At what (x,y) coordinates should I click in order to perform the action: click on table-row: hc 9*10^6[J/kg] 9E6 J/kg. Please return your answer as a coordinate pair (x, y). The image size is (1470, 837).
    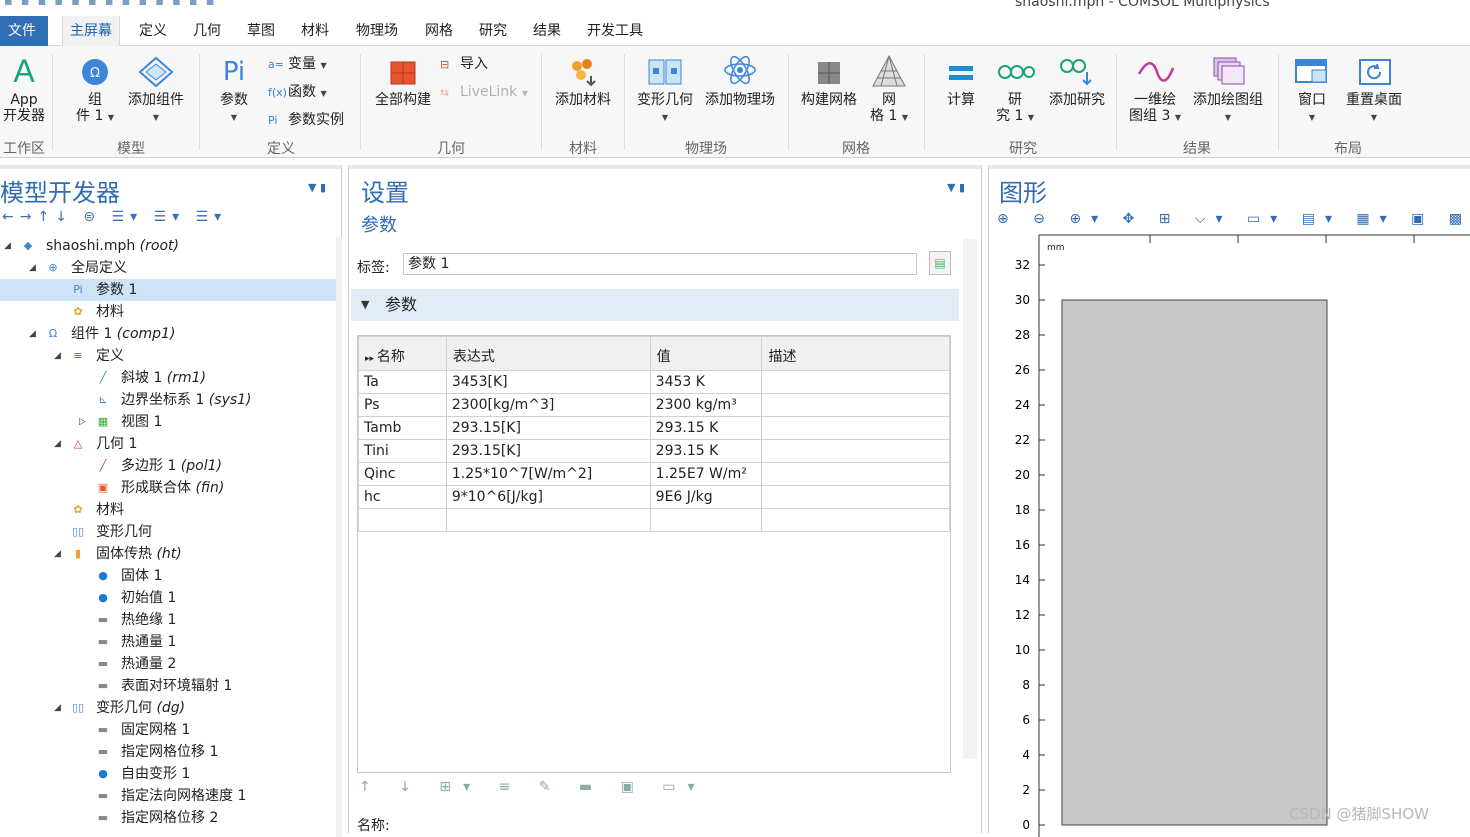
    Looking at the image, I should click on (654, 497).